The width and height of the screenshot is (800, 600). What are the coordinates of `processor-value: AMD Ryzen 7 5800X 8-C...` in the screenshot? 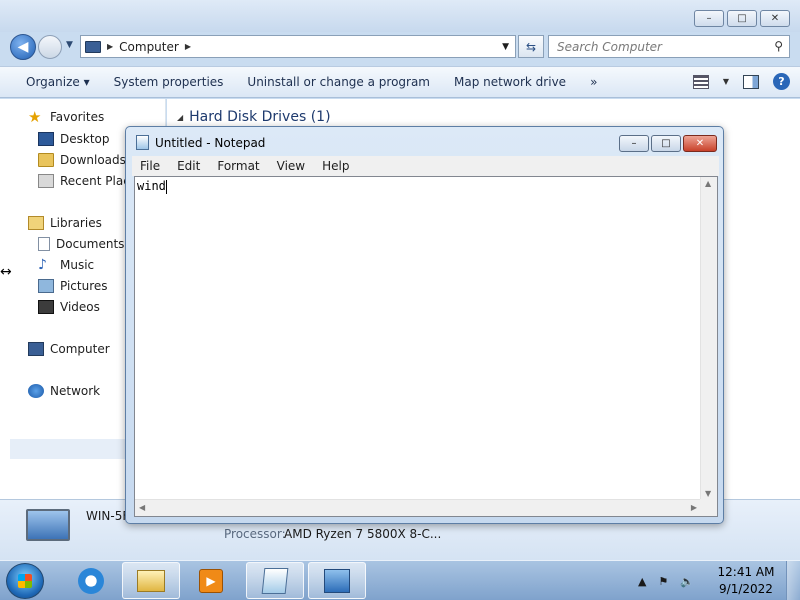 It's located at (363, 534).